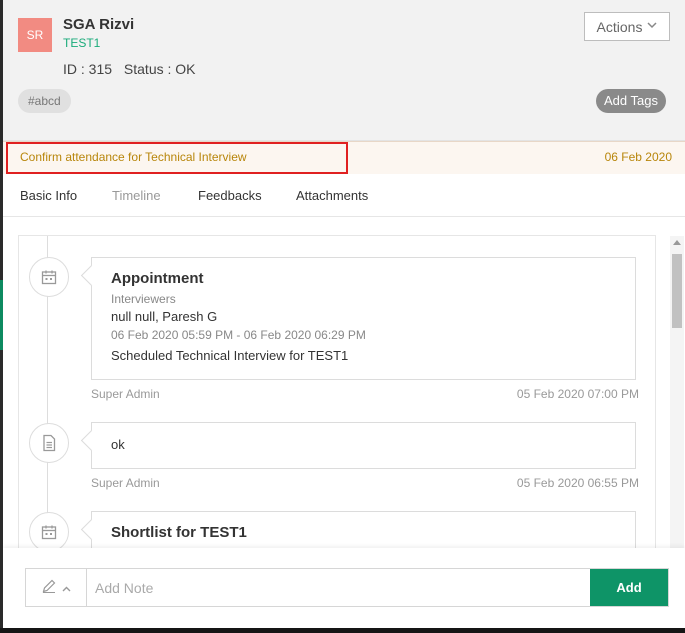 Image resolution: width=685 pixels, height=633 pixels. I want to click on candidate-status: Status : OK, so click(159, 69).